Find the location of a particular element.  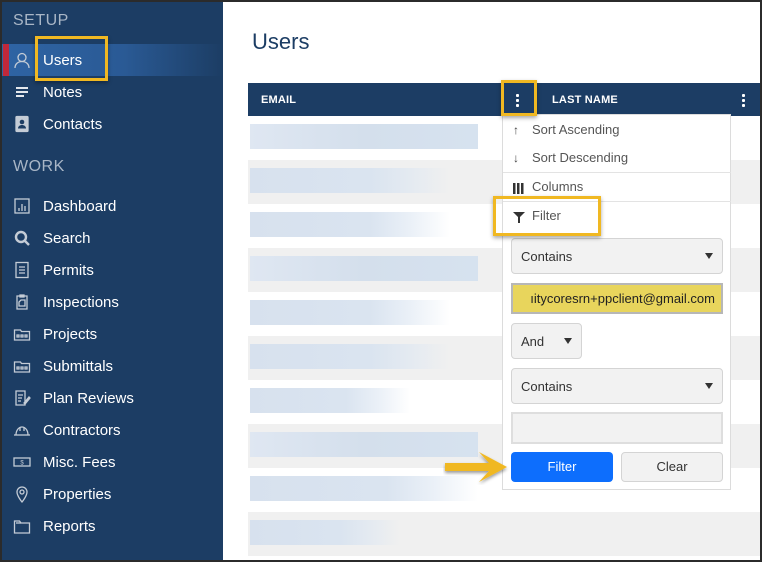

sidebar-item-notes: Notes is located at coordinates (112, 92).